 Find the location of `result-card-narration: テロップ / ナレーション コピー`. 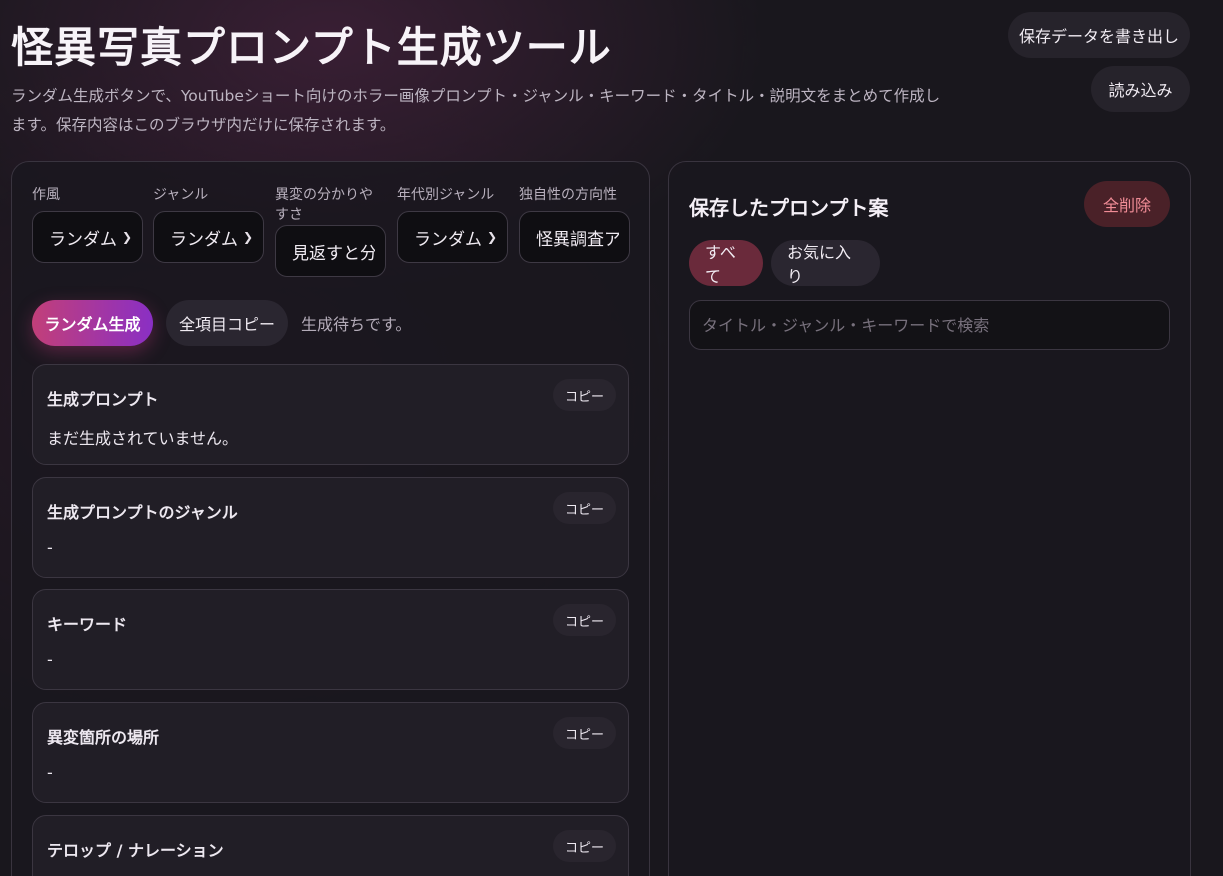

result-card-narration: テロップ / ナレーション コピー is located at coordinates (330, 845).